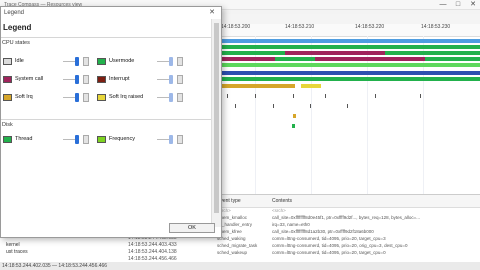 The height and width of the screenshot is (270, 480). Describe the element at coordinates (147, 140) in the screenshot. I see `legend-entry-frequency: Frequency` at that location.